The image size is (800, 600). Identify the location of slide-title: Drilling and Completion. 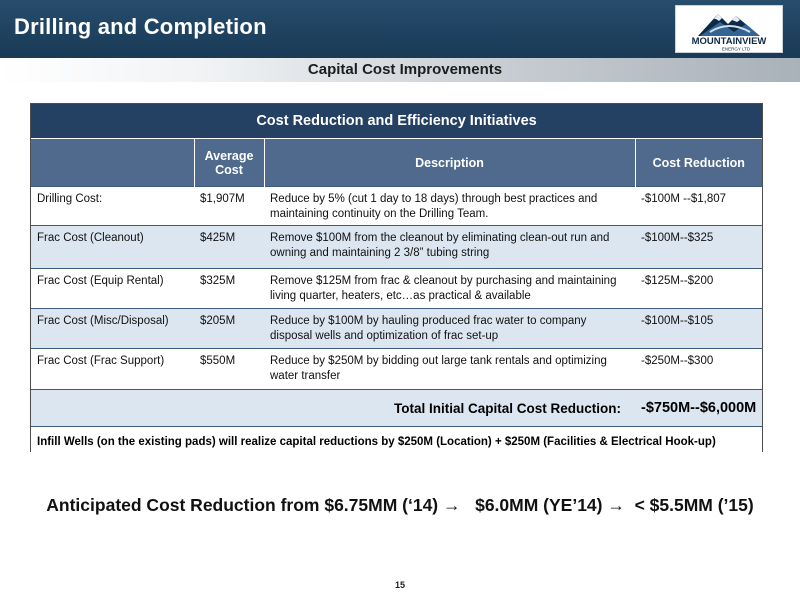
(140, 26).